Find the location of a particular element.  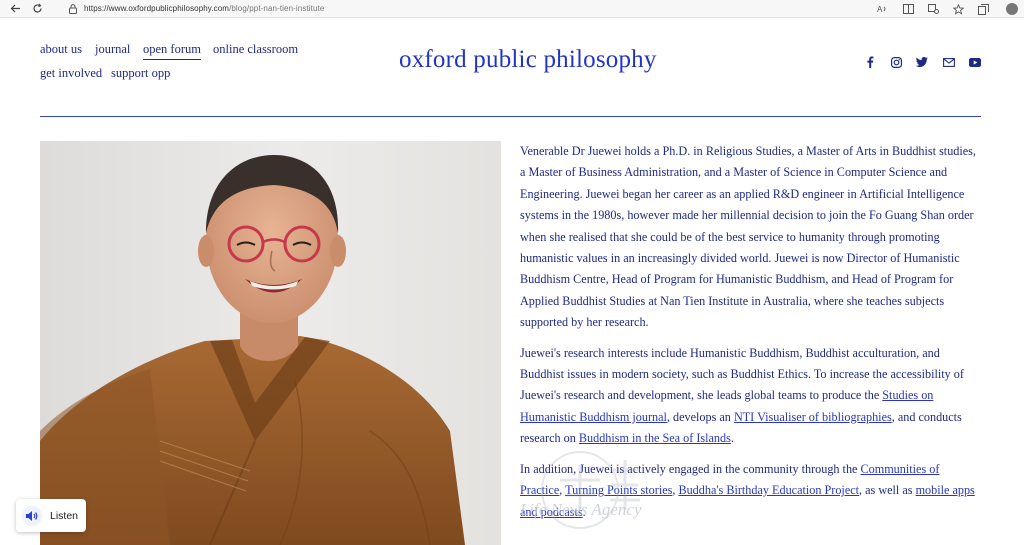

mail-icon is located at coordinates (949, 62).